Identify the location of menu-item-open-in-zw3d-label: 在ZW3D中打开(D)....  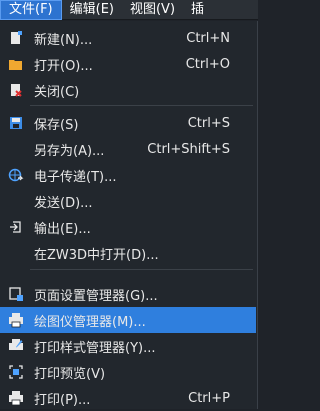
(96, 255).